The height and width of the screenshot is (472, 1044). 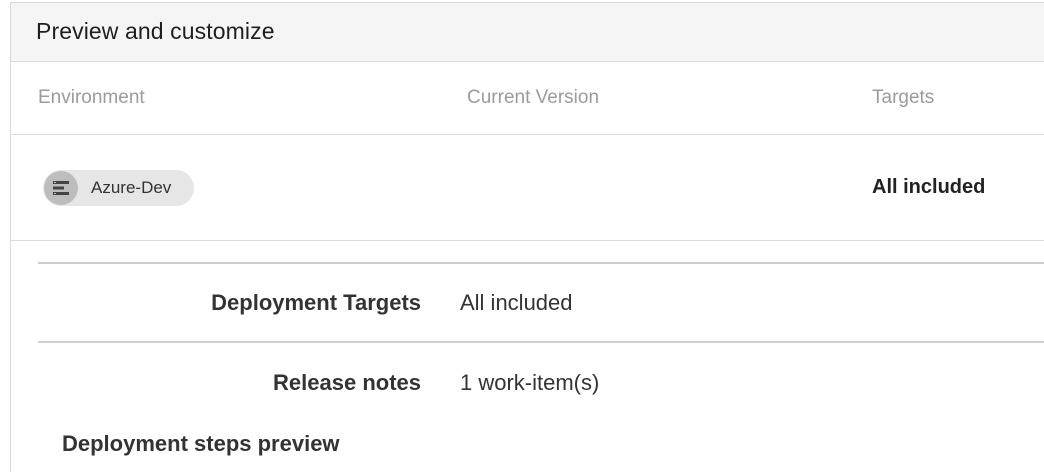 I want to click on environment-name: Azure-Dev, so click(x=131, y=187).